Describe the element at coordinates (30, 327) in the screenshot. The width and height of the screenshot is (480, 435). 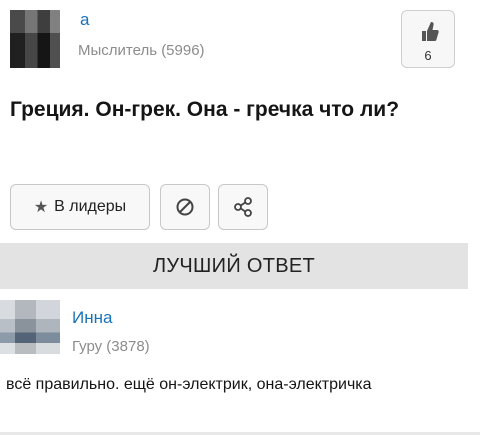
I see `answer-author-avatar` at that location.